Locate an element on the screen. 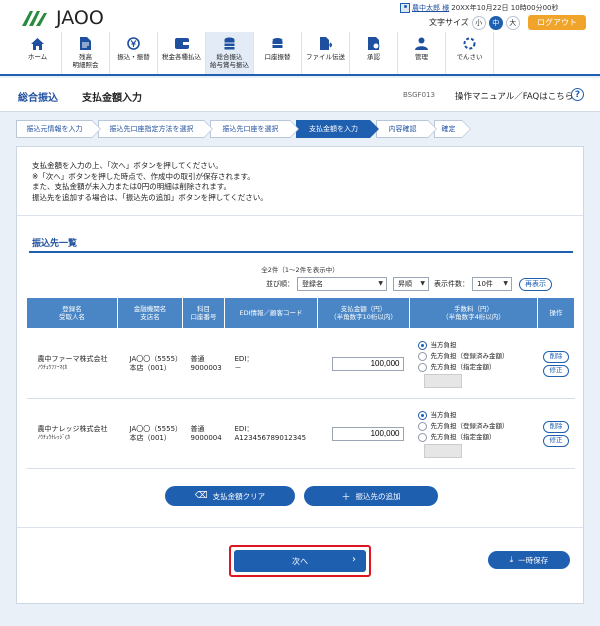  font-size-medium-button: 中 is located at coordinates (495, 22).